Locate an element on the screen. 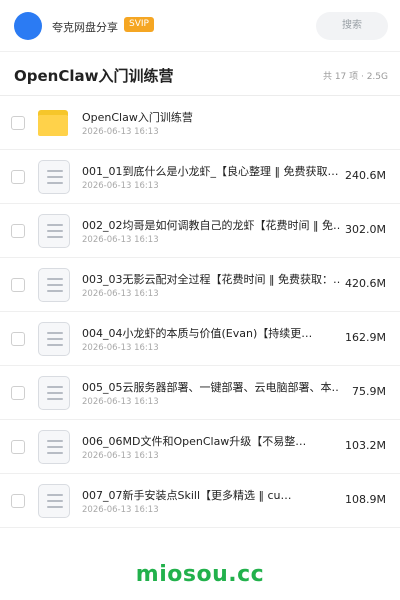 Image resolution: width=400 pixels, height=600 pixels. search-input: 搜索 is located at coordinates (352, 26).